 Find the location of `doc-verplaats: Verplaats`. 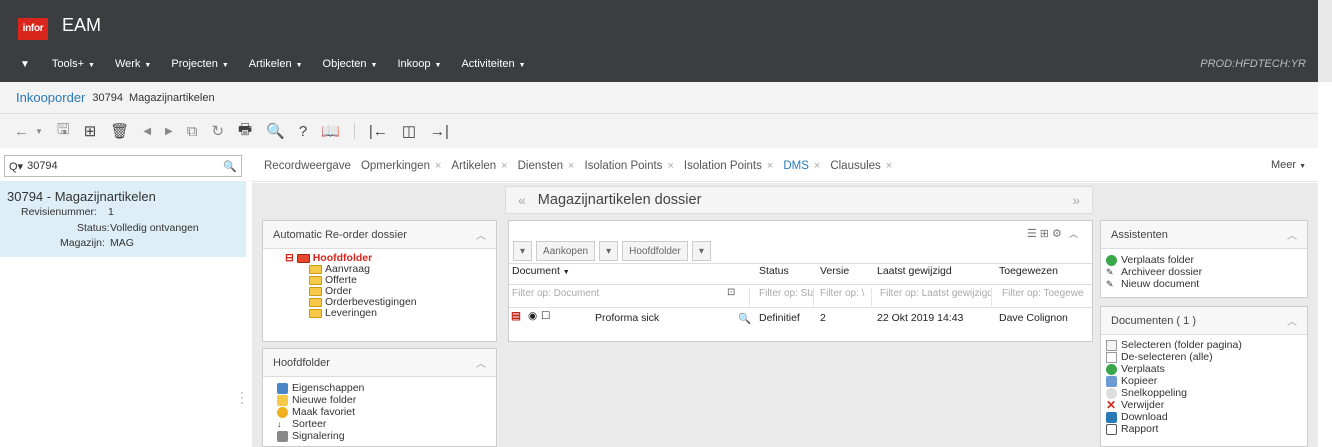

doc-verplaats: Verplaats is located at coordinates (1206, 369).